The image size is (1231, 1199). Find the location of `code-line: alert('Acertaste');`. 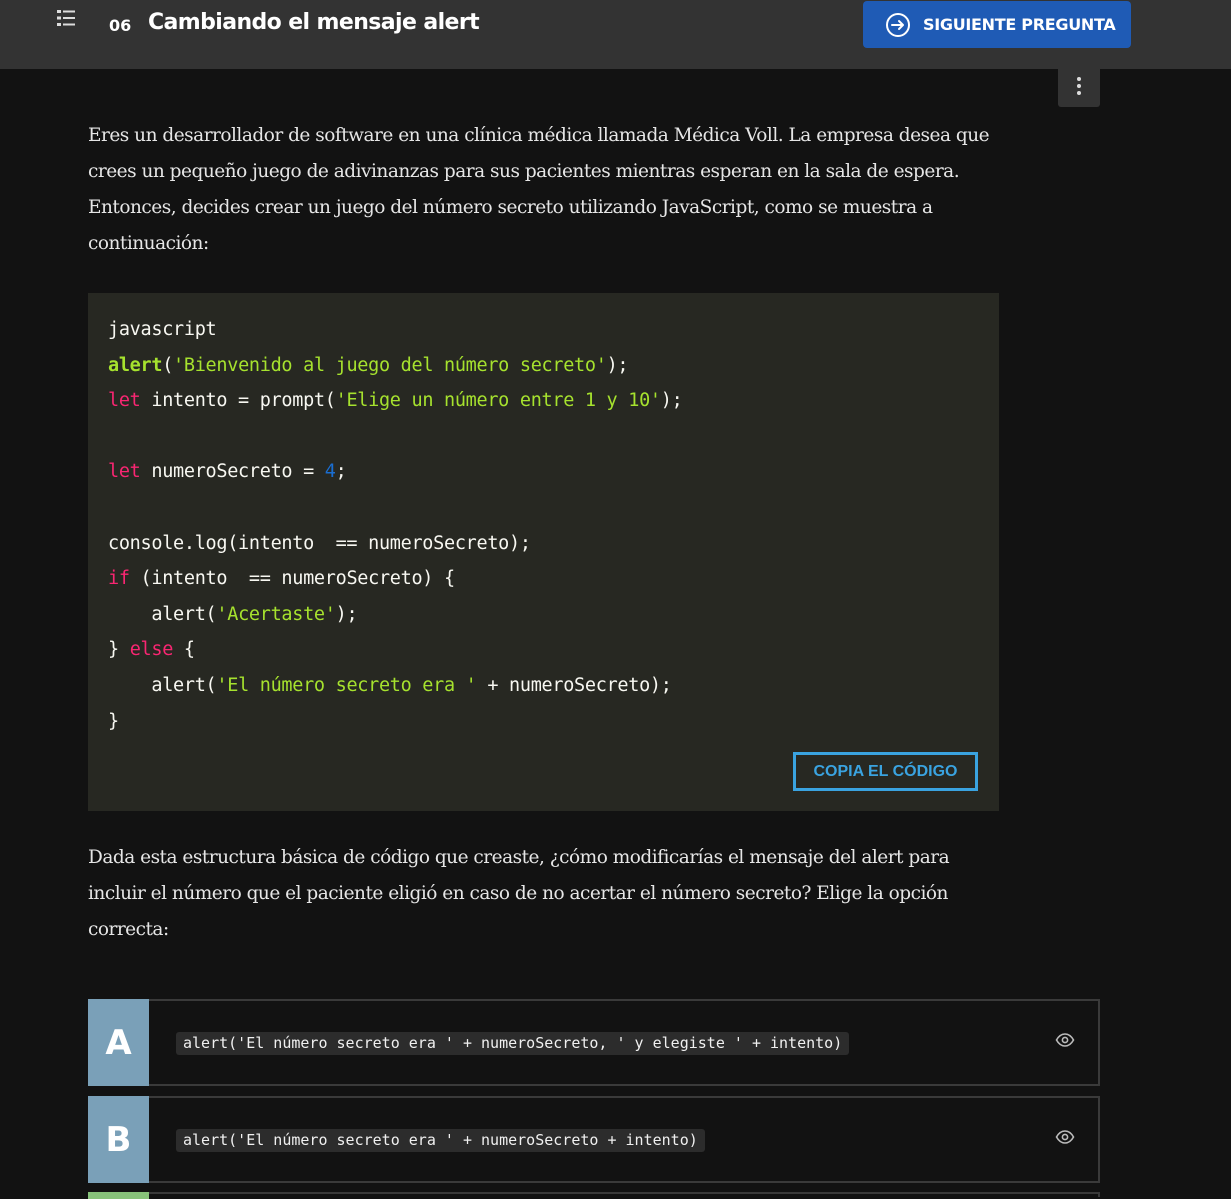

code-line: alert('Acertaste'); is located at coordinates (233, 614).